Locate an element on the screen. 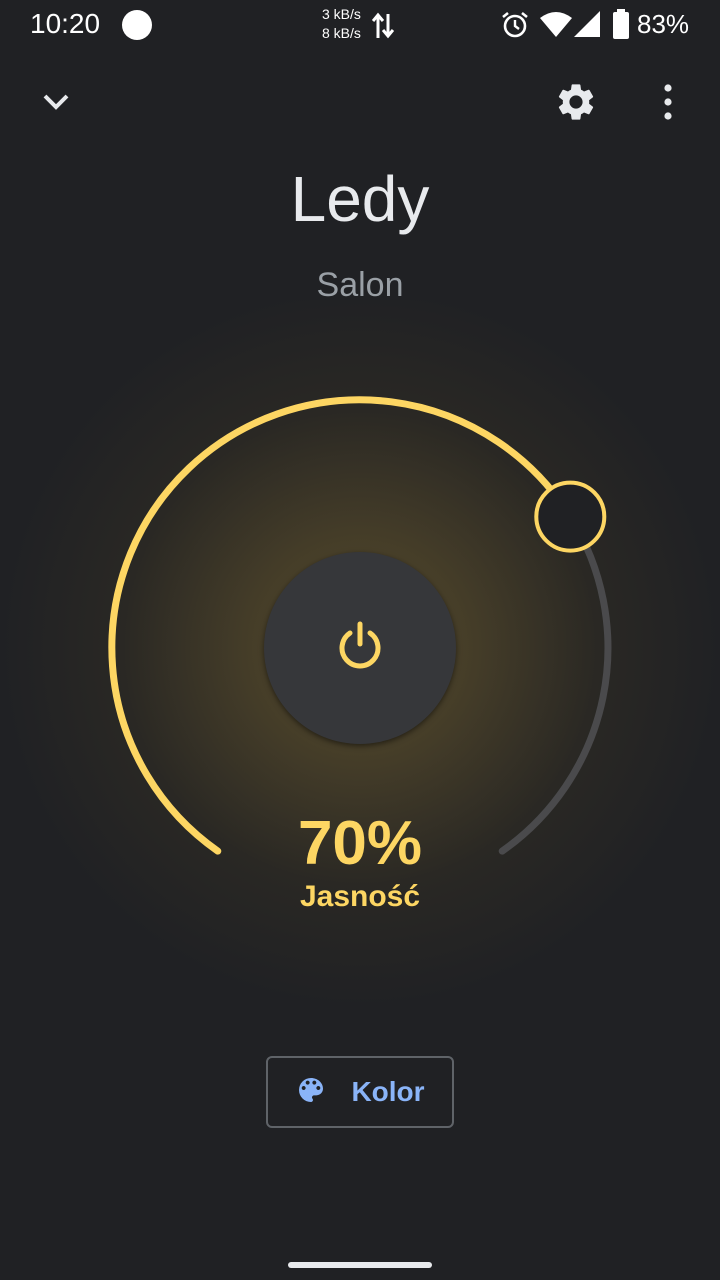  brightness-value: 70% is located at coordinates (360, 843).